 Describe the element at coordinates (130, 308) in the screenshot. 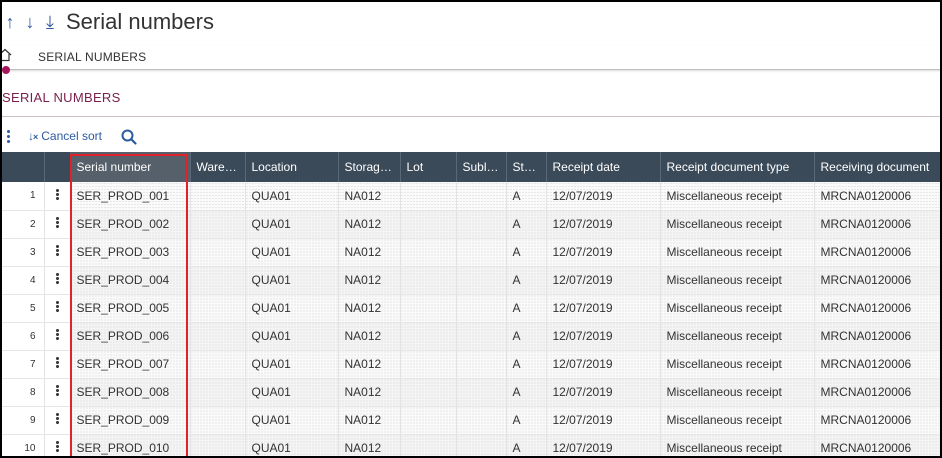

I see `cell-serial-number: SER_PROD_005` at that location.